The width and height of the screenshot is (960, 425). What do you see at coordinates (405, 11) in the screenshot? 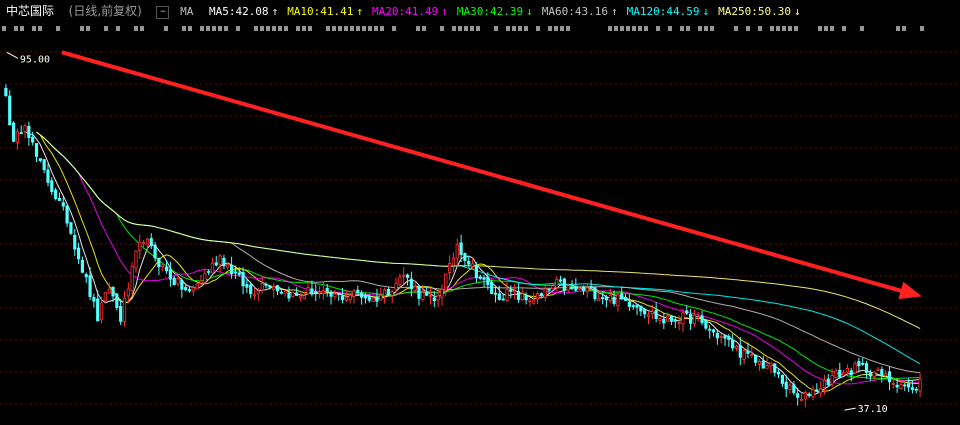
I see `ma-legend-label: MA20:41.49` at bounding box center [405, 11].